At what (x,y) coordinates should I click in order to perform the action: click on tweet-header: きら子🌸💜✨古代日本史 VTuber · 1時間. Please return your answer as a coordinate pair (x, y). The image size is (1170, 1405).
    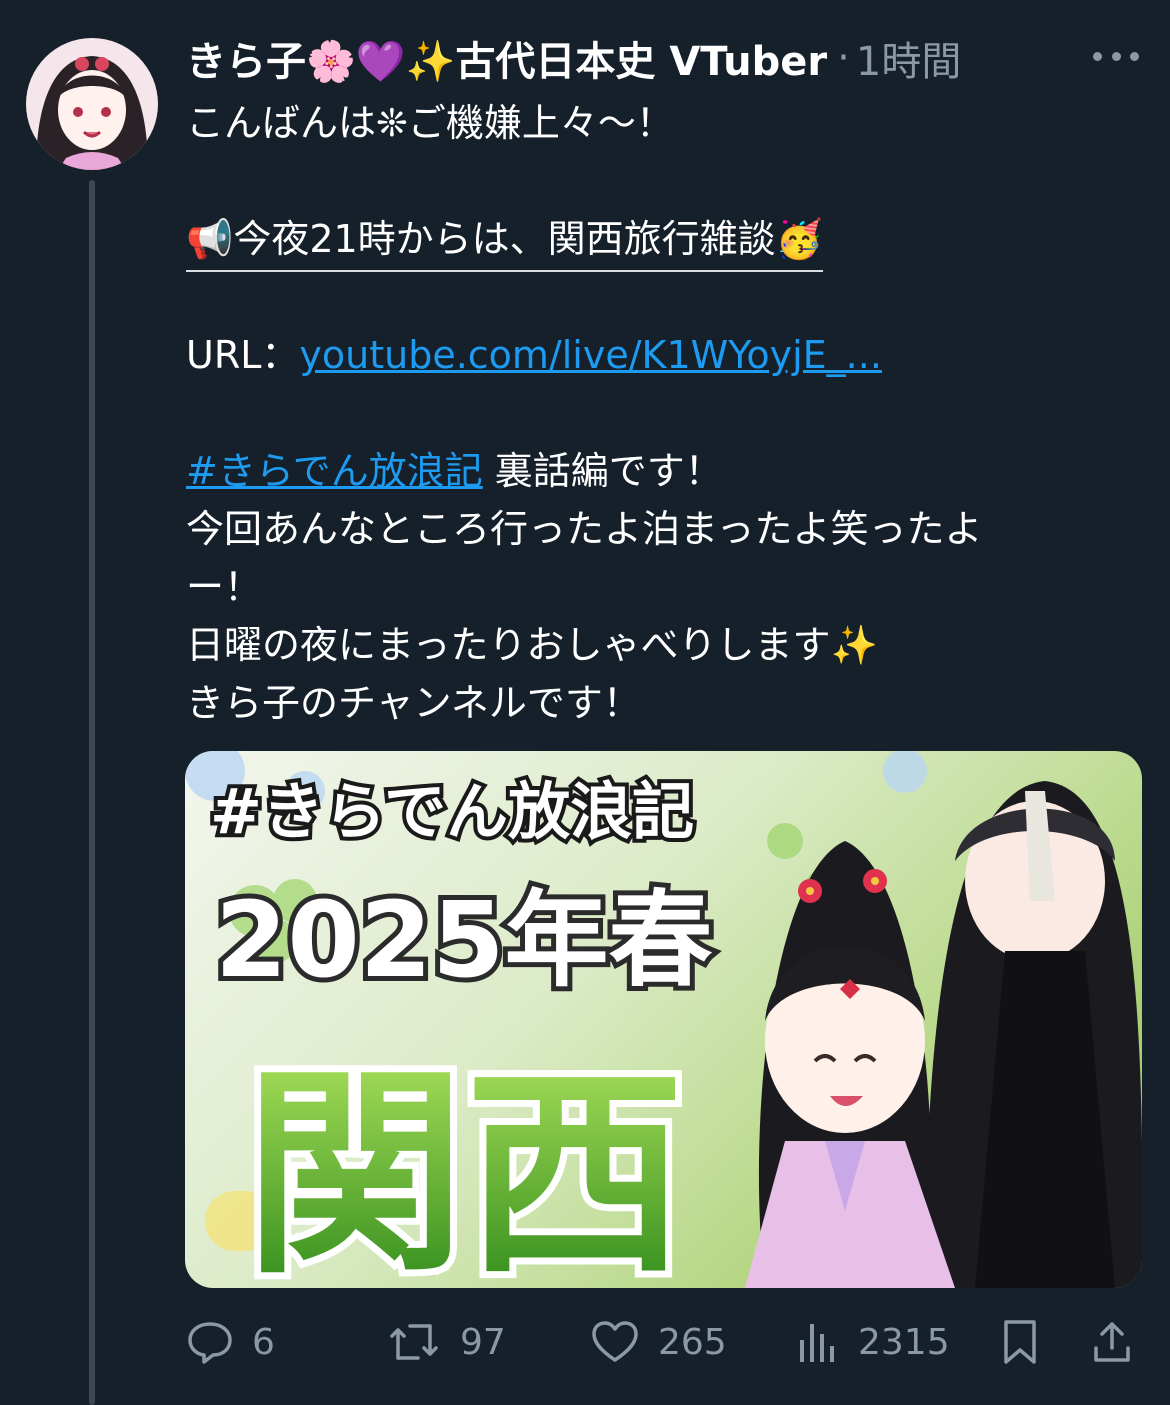
    Looking at the image, I should click on (573, 58).